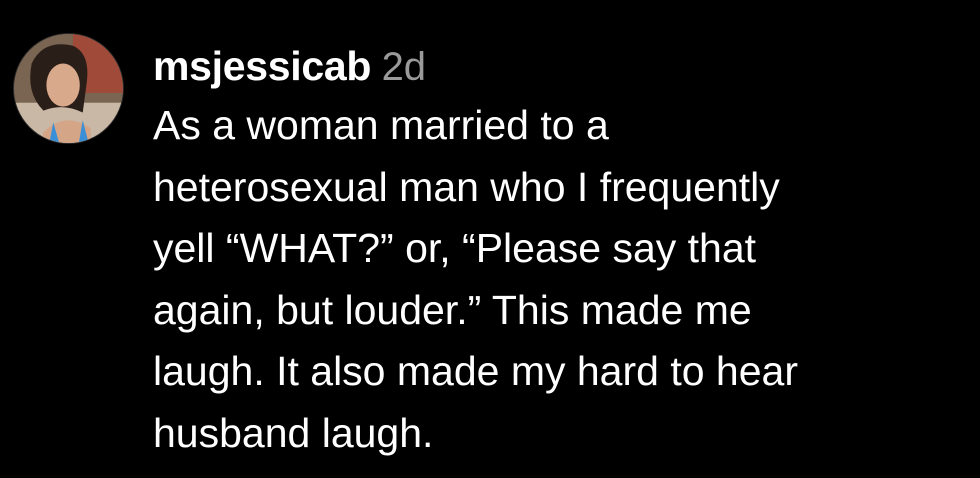  I want to click on comment-text-line: As a woman married to a, so click(381, 125).